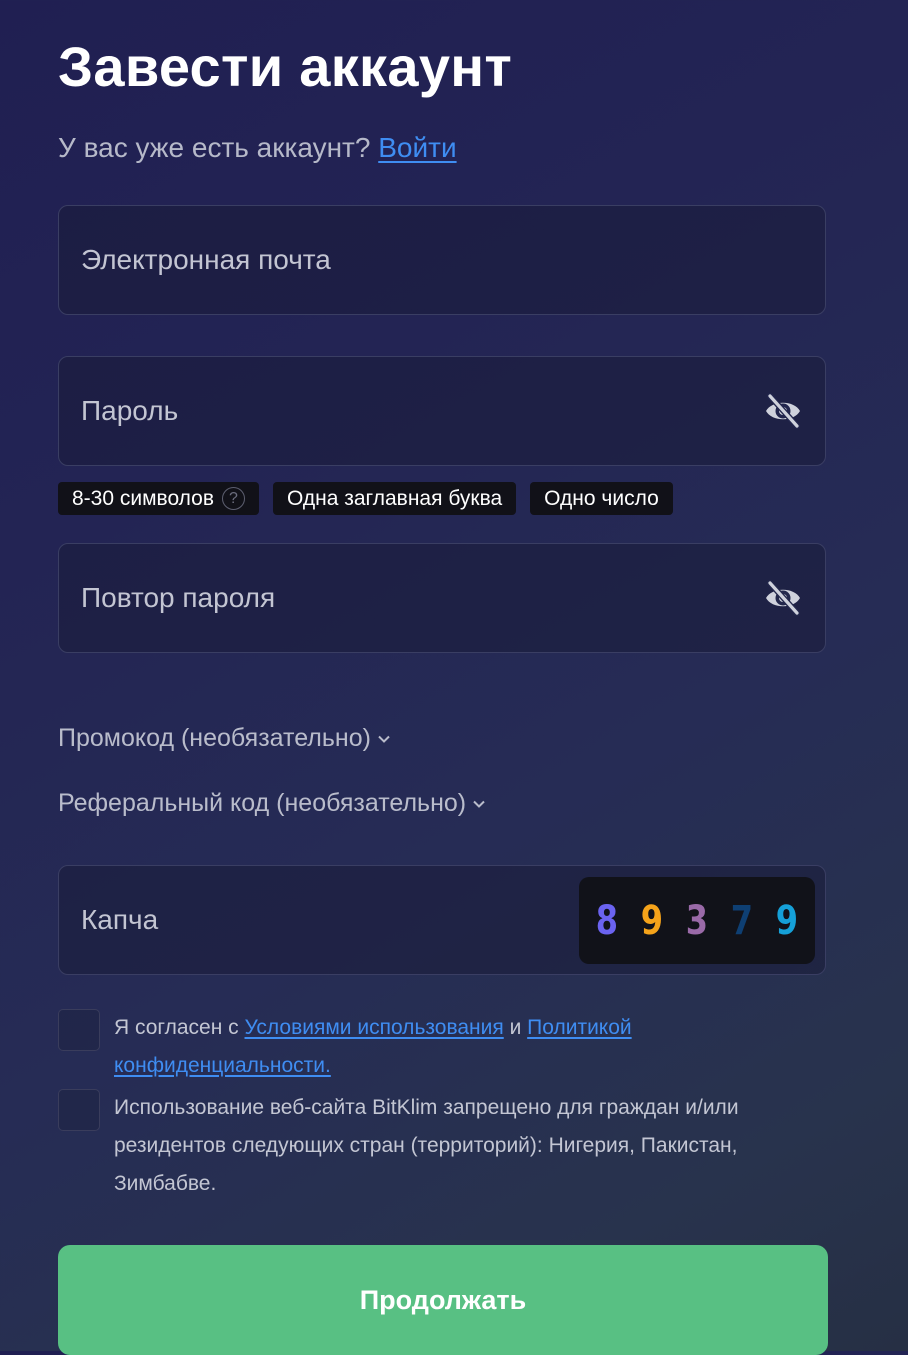 The image size is (908, 1355). Describe the element at coordinates (741, 920) in the screenshot. I see `captcha-digit: 7` at that location.